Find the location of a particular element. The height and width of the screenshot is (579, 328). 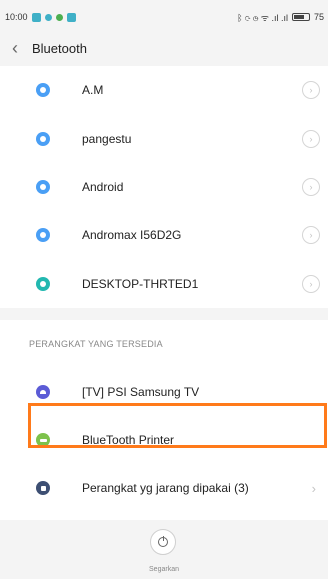

tv-icon is located at coordinates (43, 392).